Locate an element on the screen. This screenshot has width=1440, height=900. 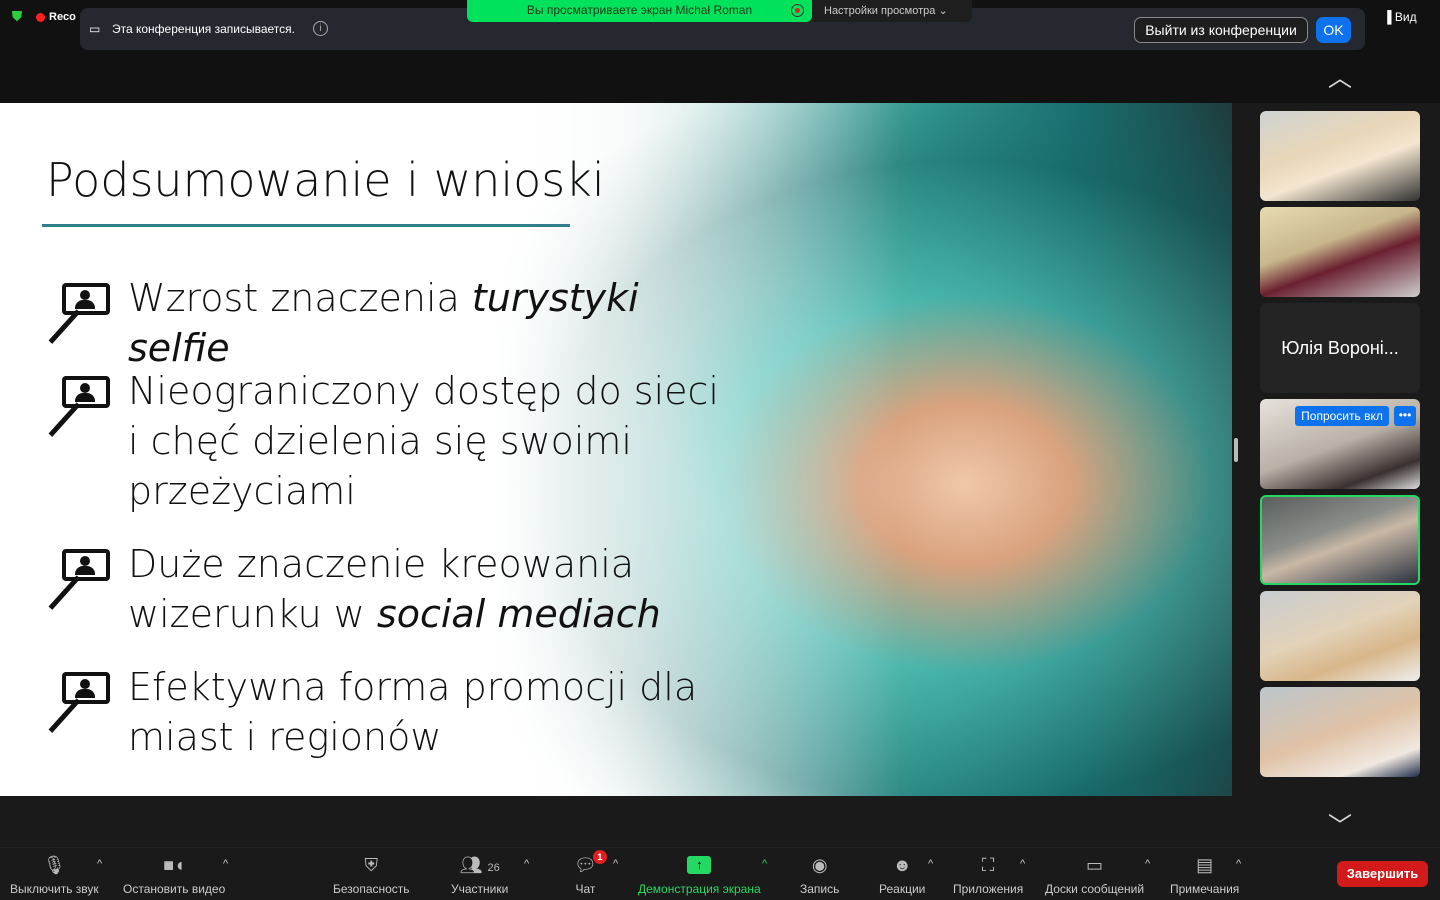
apps-caret: ^ is located at coordinates (1022, 864).